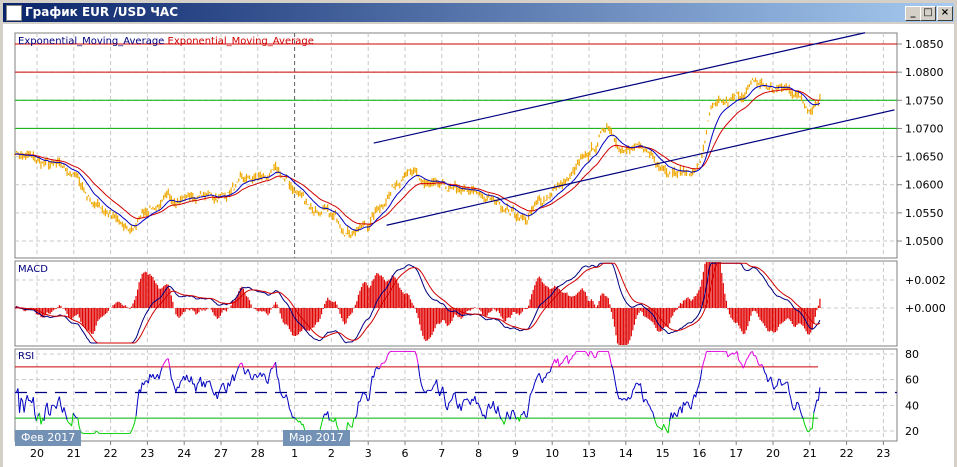 Image resolution: width=957 pixels, height=467 pixels. Describe the element at coordinates (912, 380) in the screenshot. I see `rsi-tick-label: 60` at that location.